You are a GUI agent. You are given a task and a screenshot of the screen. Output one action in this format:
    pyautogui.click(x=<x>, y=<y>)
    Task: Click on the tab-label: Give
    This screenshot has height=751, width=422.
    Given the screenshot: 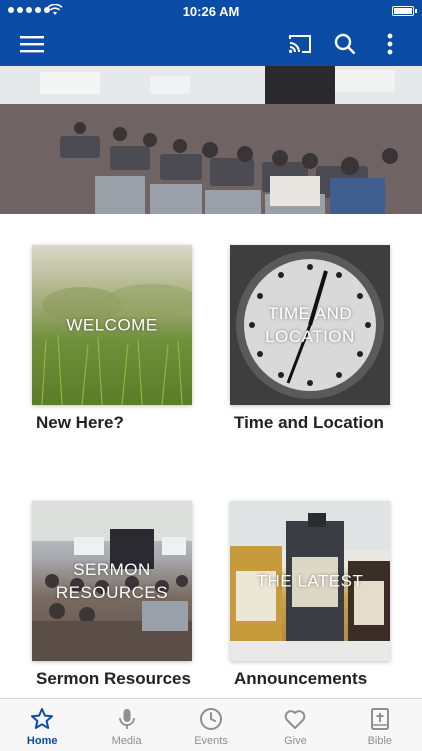 What is the action you would take?
    pyautogui.click(x=295, y=741)
    